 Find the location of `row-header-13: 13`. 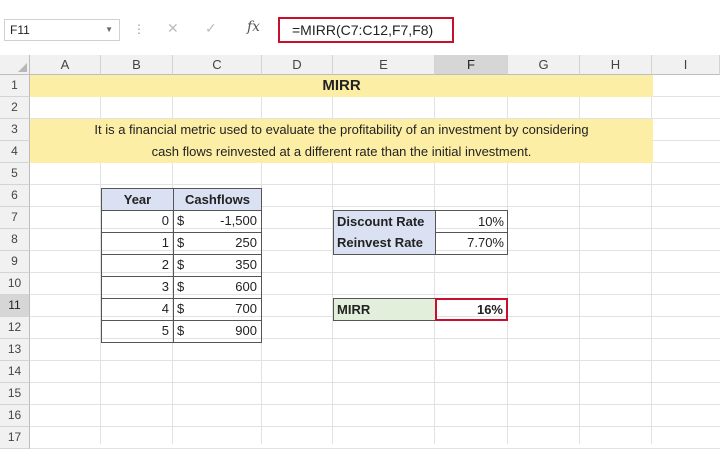

row-header-13: 13 is located at coordinates (15, 350).